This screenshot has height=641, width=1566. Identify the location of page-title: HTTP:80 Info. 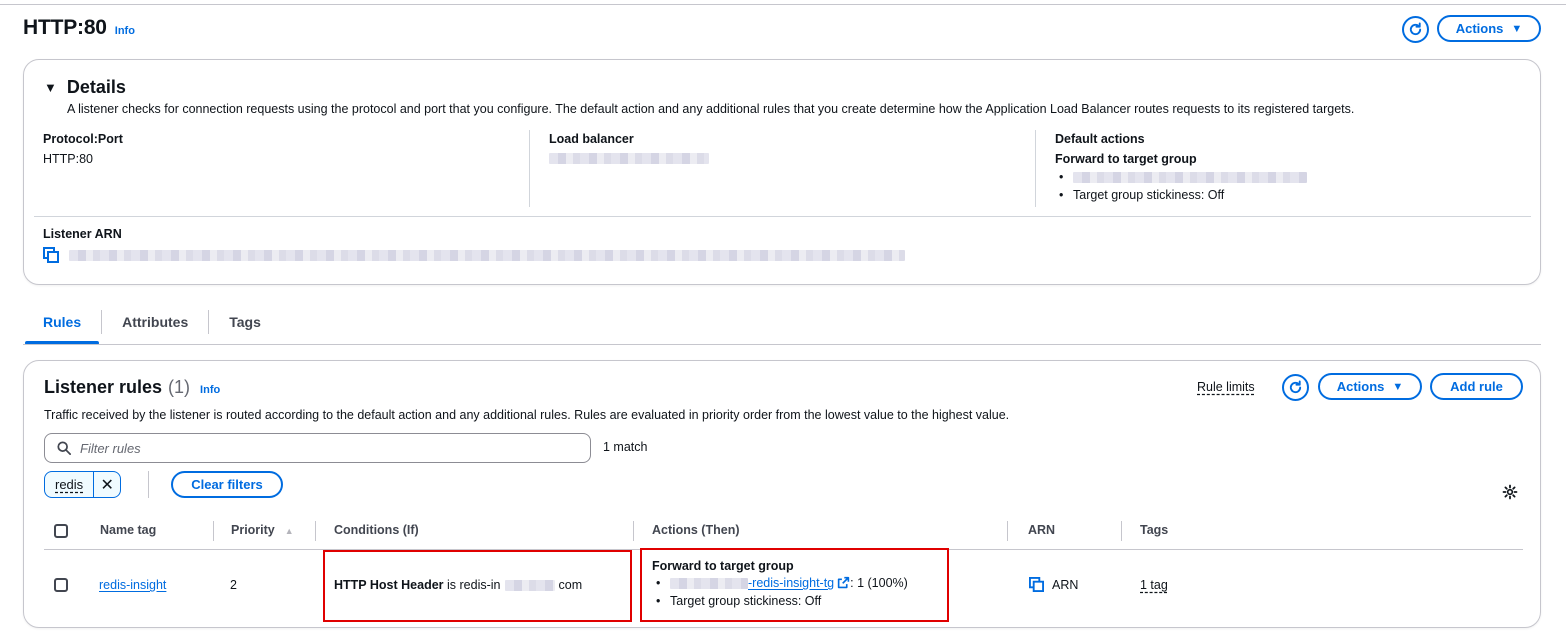
(79, 28).